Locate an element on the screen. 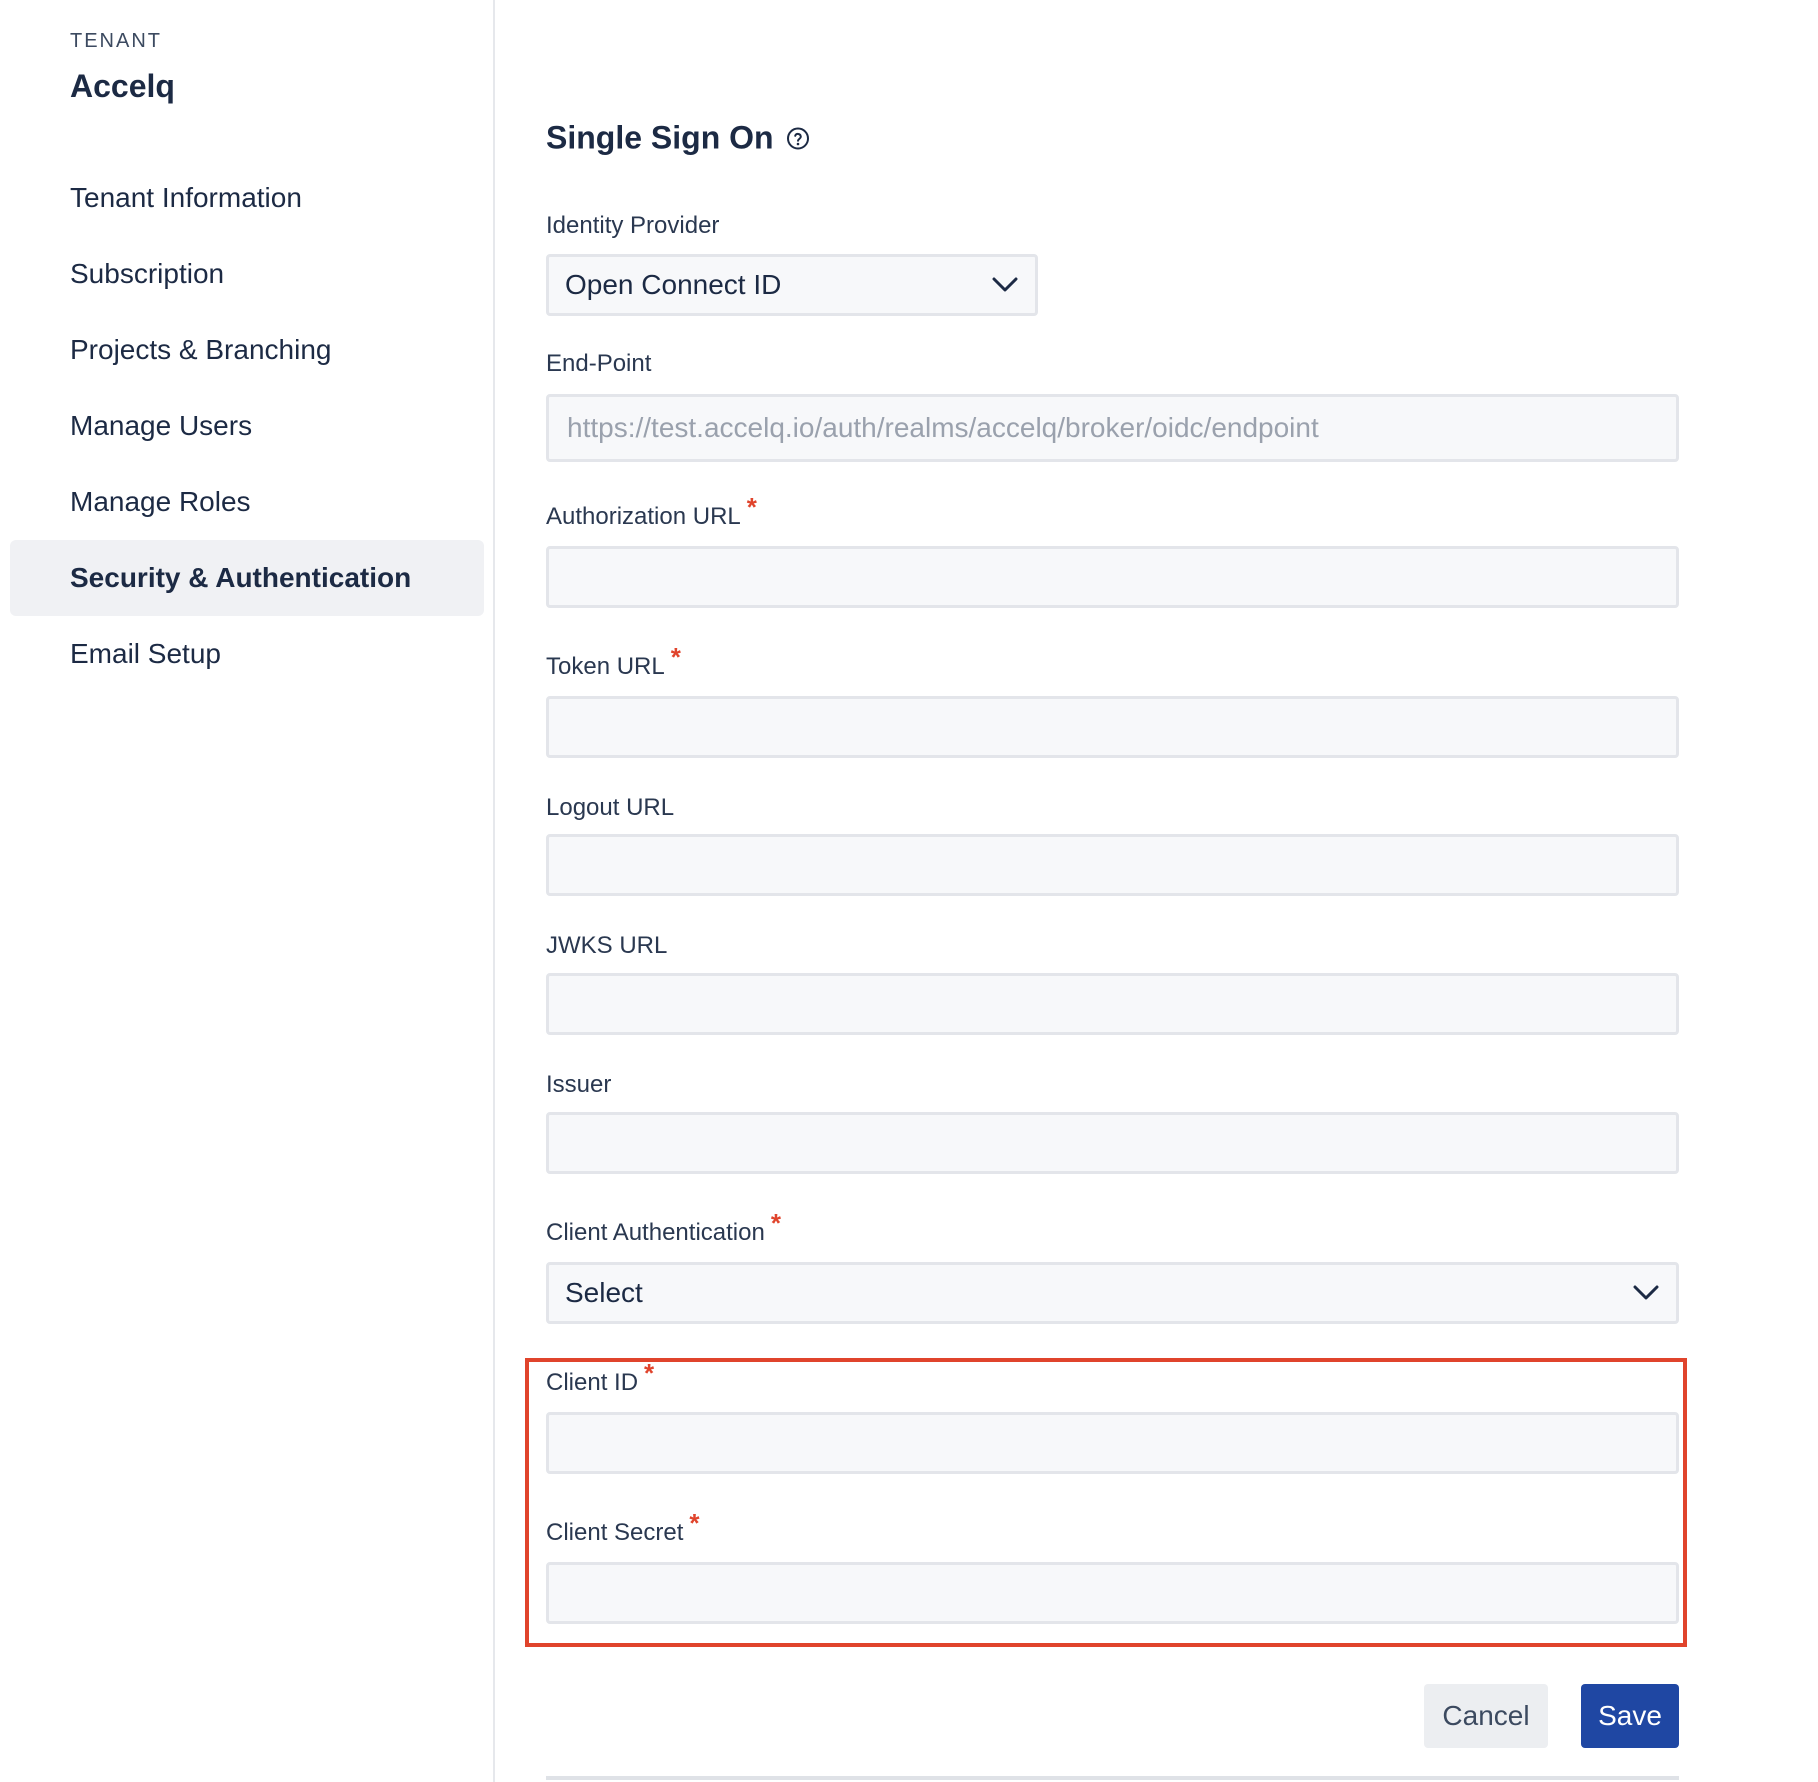  question-circle-icon is located at coordinates (798, 138).